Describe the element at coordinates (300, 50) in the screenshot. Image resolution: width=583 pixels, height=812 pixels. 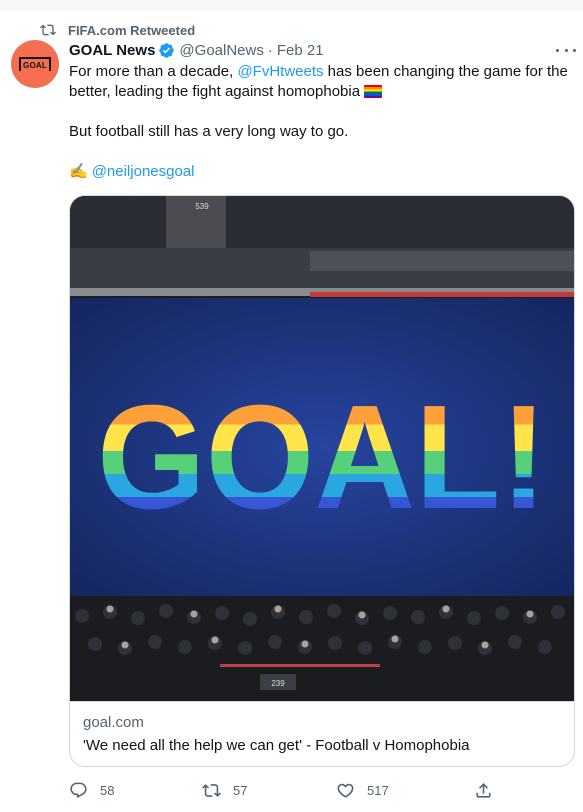
I see `tweet-date: Feb 21` at that location.